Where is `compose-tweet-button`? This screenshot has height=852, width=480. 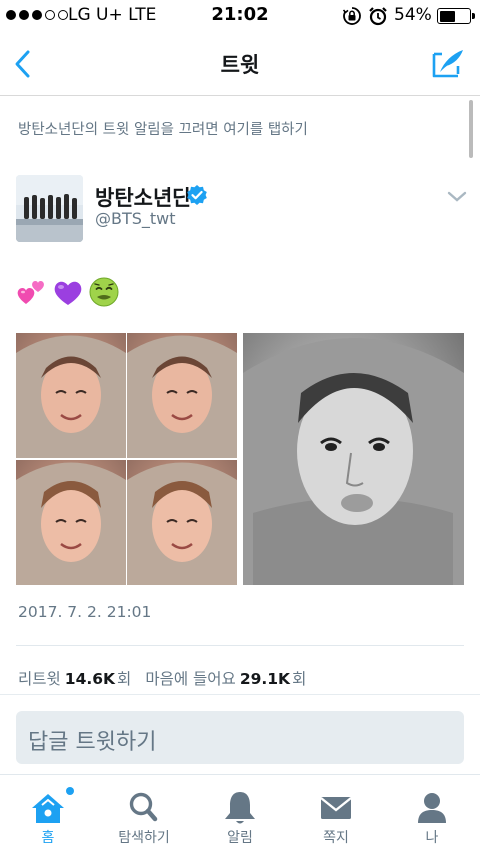 compose-tweet-button is located at coordinates (448, 64).